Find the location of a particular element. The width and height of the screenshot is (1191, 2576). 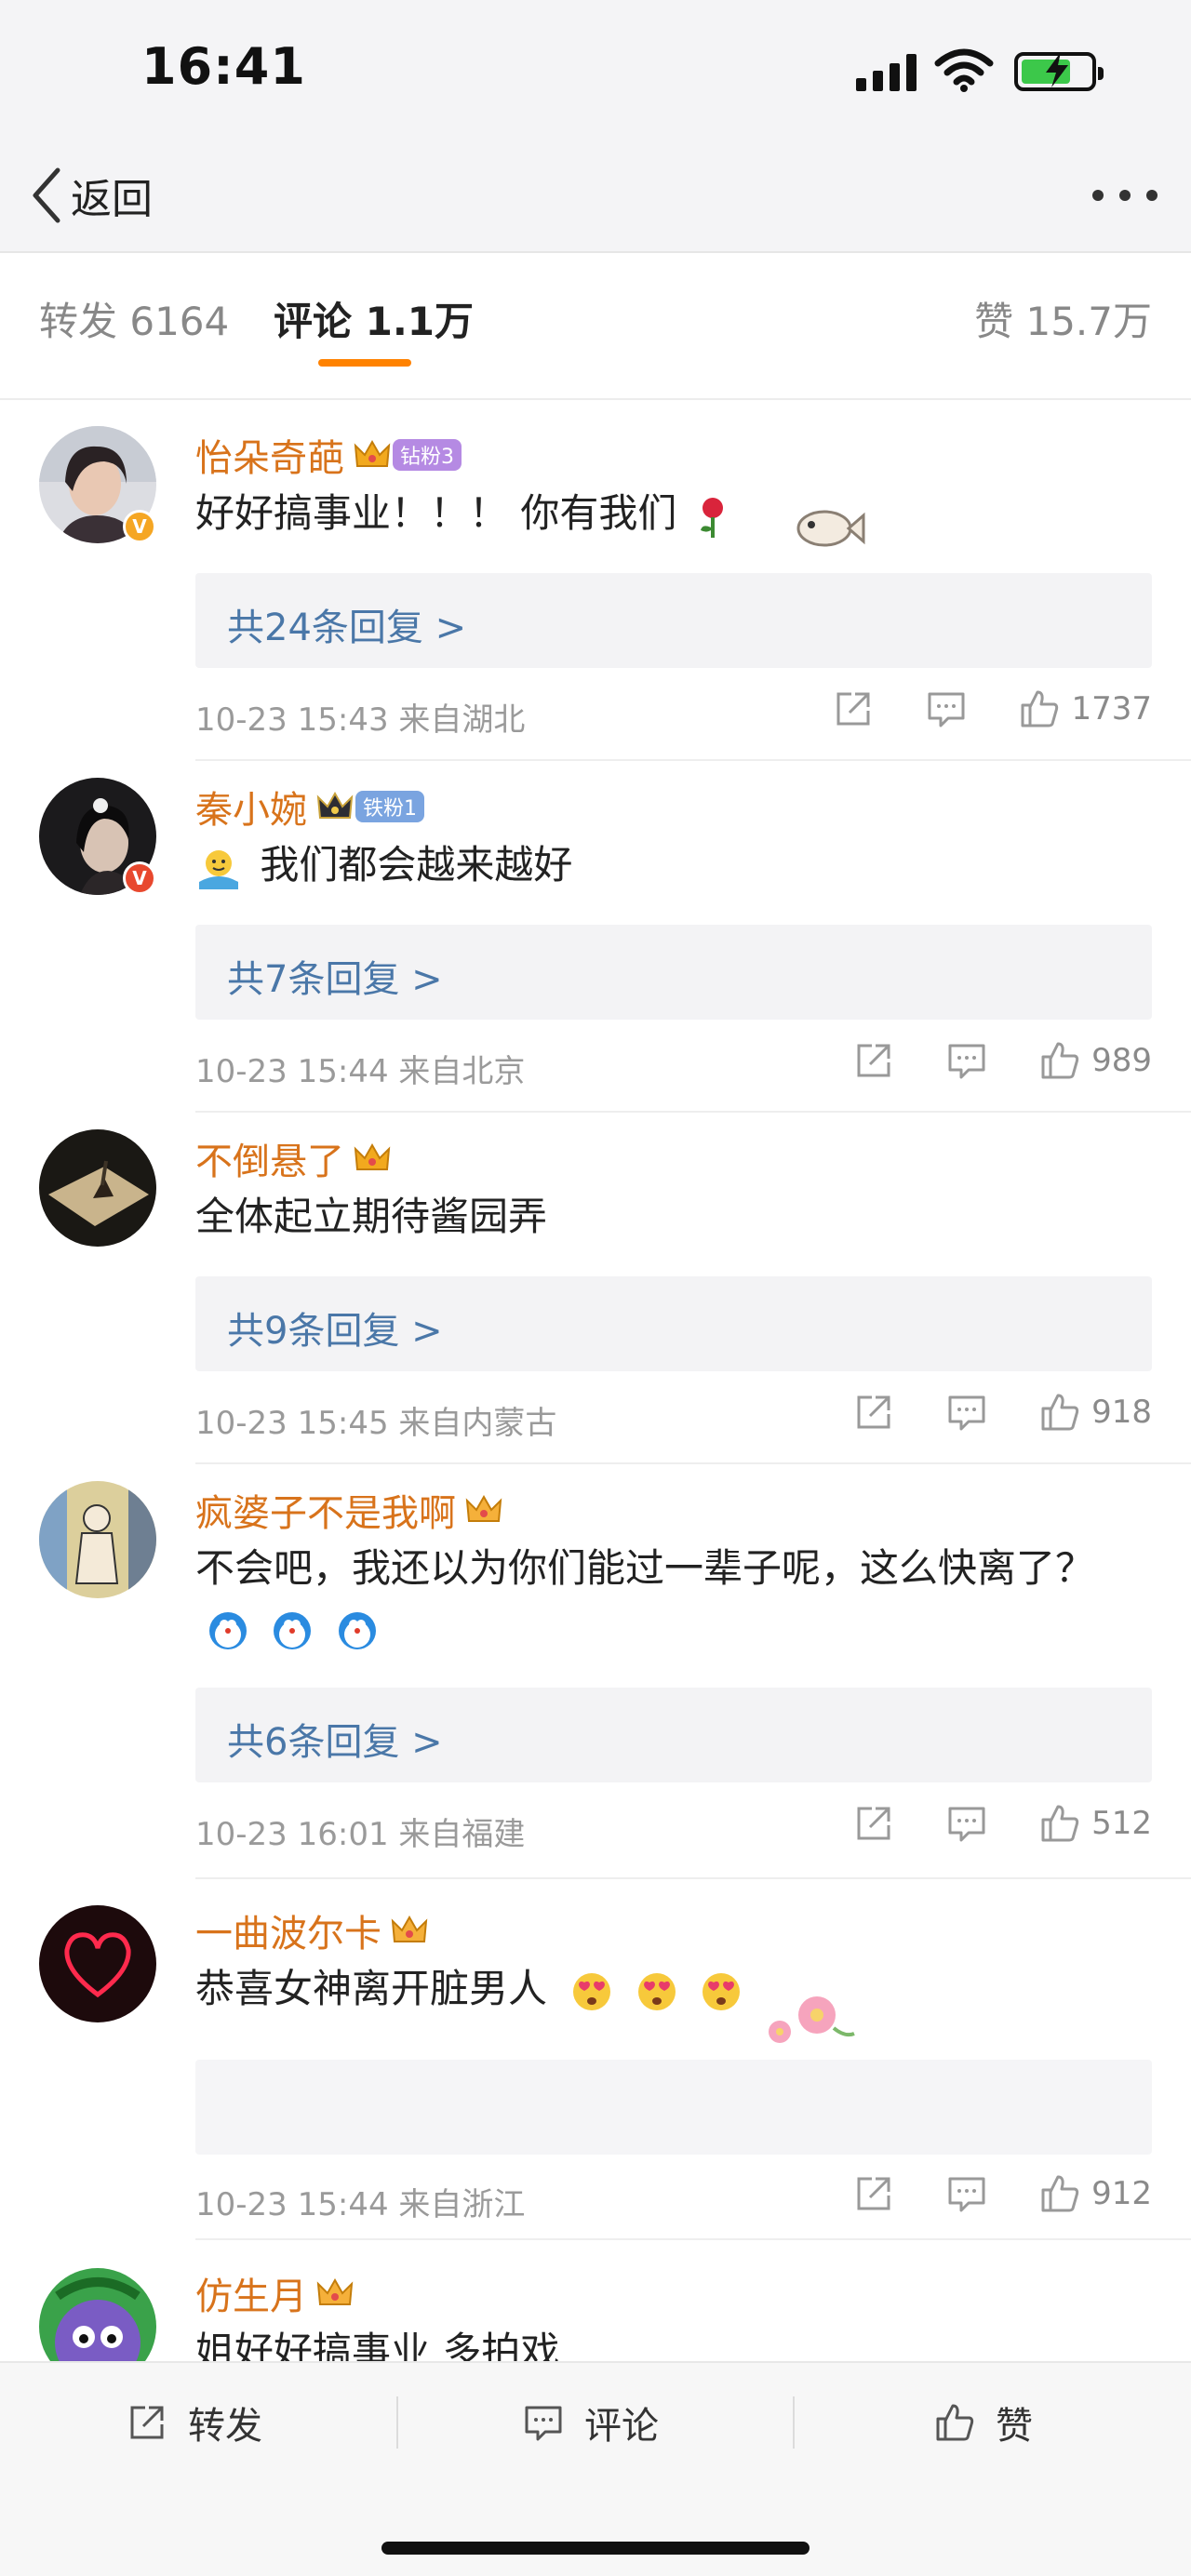

heart-eyes-emoji-icon is located at coordinates (656, 1991).